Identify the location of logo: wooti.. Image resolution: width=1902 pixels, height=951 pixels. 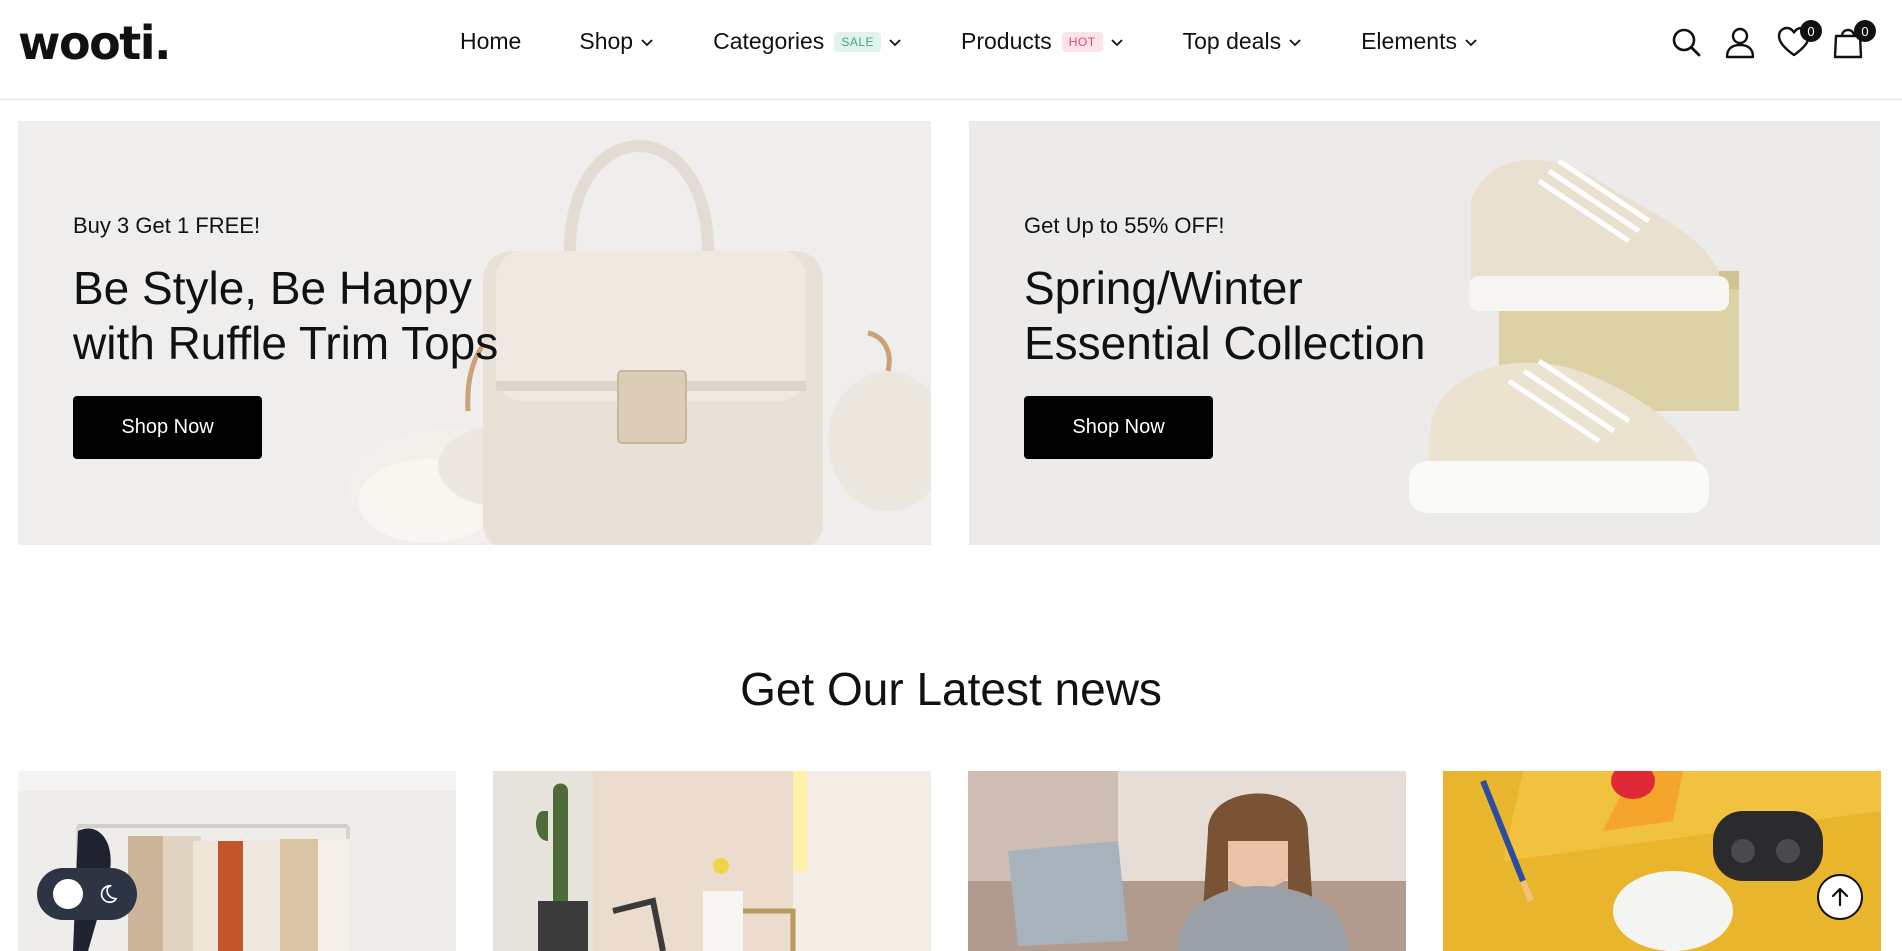
(94, 43).